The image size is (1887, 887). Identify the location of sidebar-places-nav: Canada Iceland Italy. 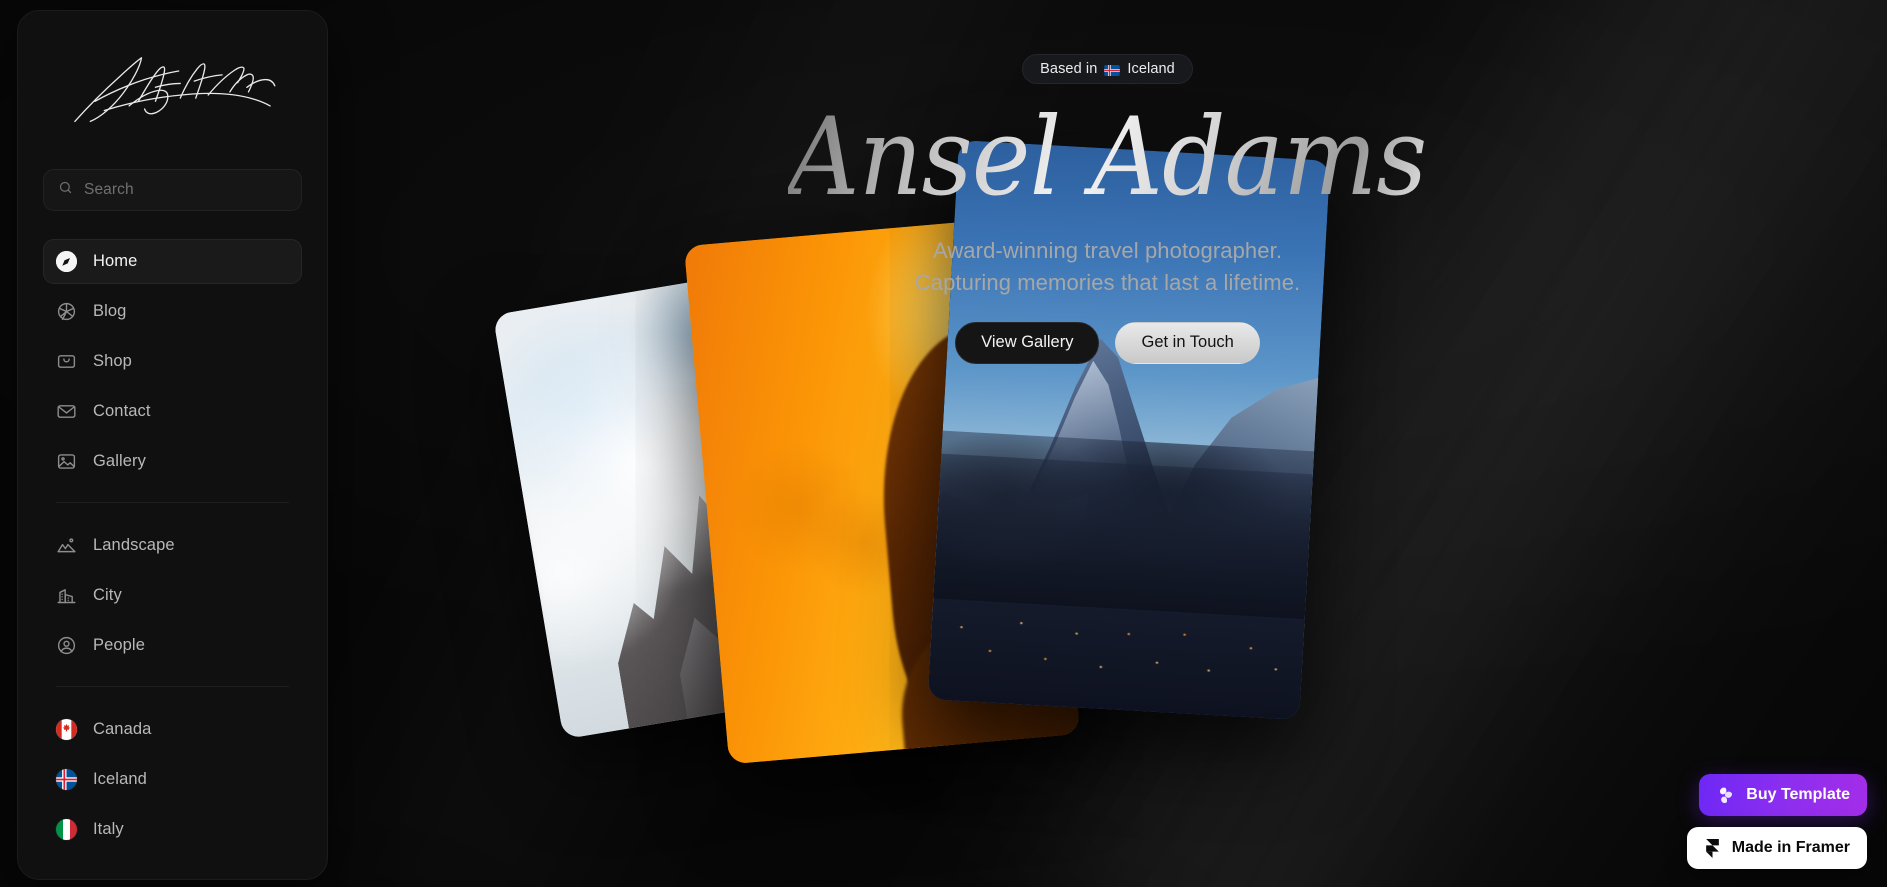
(172, 779).